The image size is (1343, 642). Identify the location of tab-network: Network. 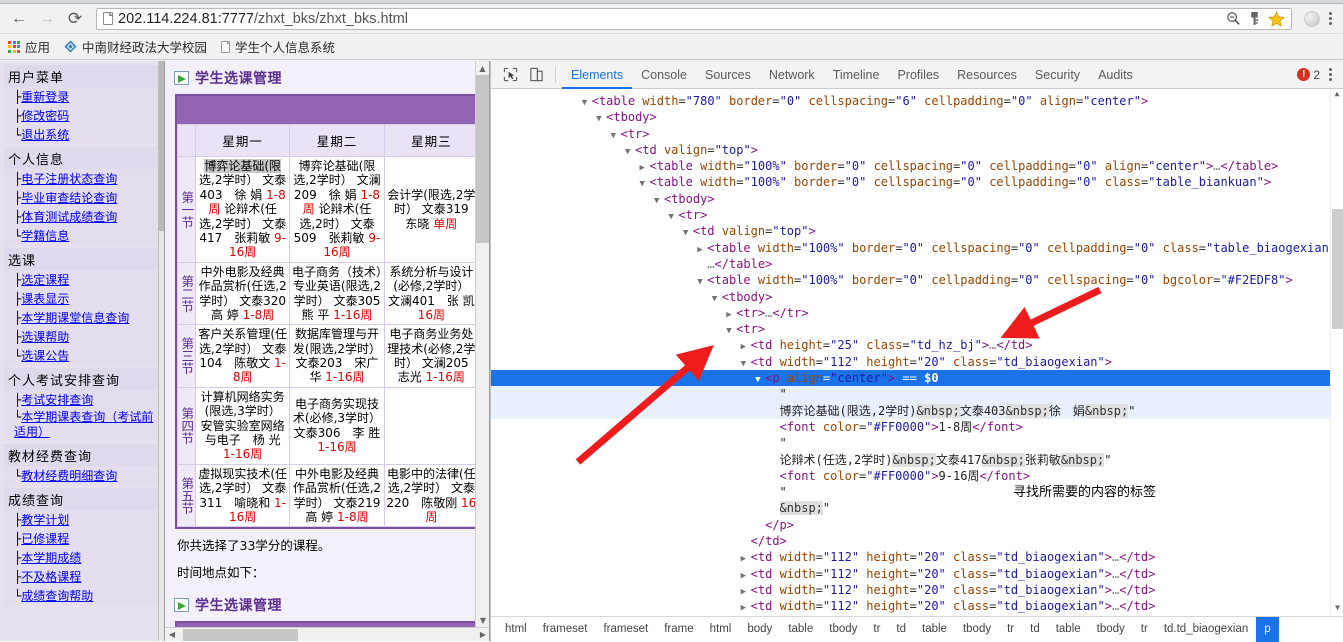
(792, 75).